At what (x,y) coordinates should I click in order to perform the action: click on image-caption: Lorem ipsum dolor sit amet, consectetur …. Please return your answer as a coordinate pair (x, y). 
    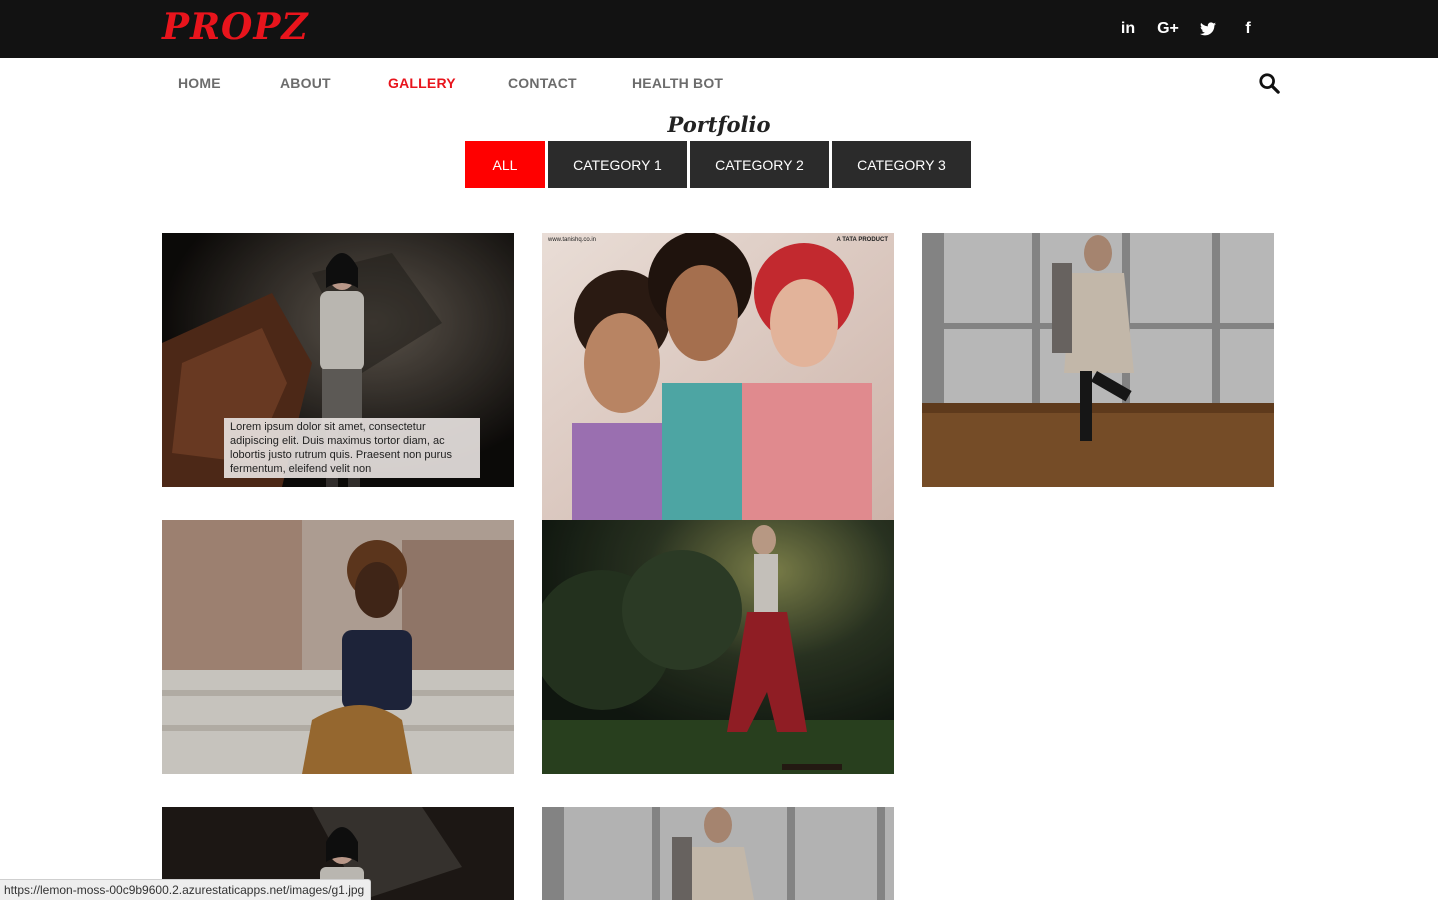
    Looking at the image, I should click on (352, 448).